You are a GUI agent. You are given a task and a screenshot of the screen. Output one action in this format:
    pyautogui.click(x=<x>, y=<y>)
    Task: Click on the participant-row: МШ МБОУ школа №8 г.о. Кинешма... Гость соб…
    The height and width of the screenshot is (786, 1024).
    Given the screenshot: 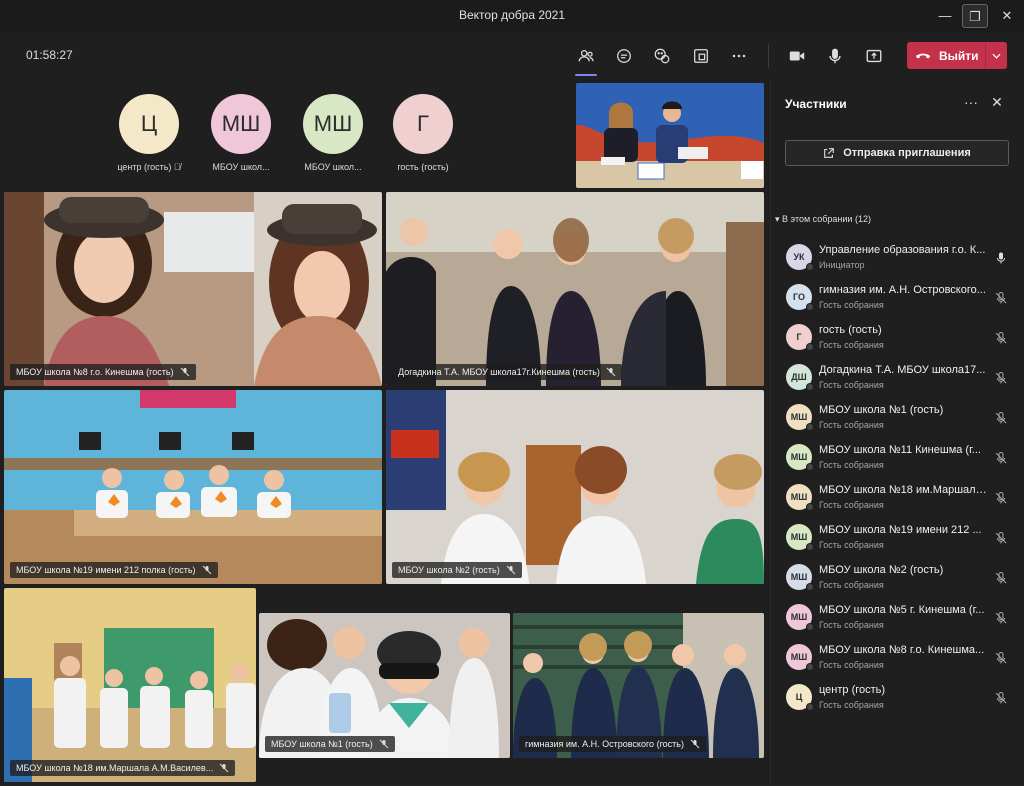 What is the action you would take?
    pyautogui.click(x=897, y=658)
    